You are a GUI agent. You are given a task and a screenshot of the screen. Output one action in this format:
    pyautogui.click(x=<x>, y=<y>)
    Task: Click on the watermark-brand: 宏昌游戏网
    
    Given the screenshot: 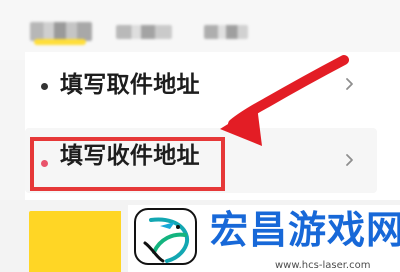 What is the action you would take?
    pyautogui.click(x=305, y=230)
    